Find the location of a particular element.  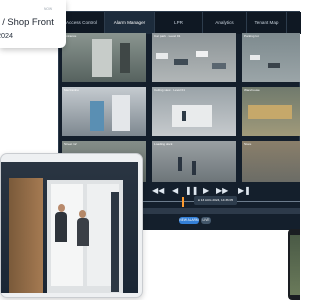

tab-overflow is located at coordinates (294, 23).